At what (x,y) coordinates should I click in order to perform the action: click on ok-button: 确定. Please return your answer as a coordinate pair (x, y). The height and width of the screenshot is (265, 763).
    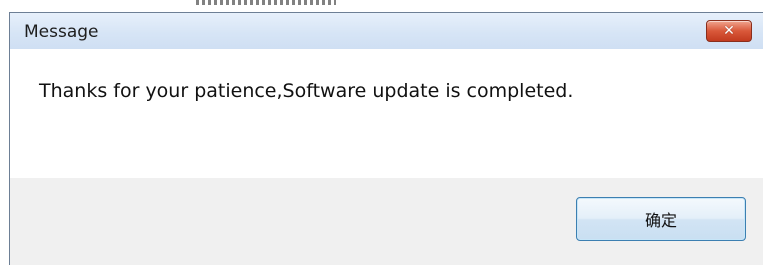
    Looking at the image, I should click on (661, 219).